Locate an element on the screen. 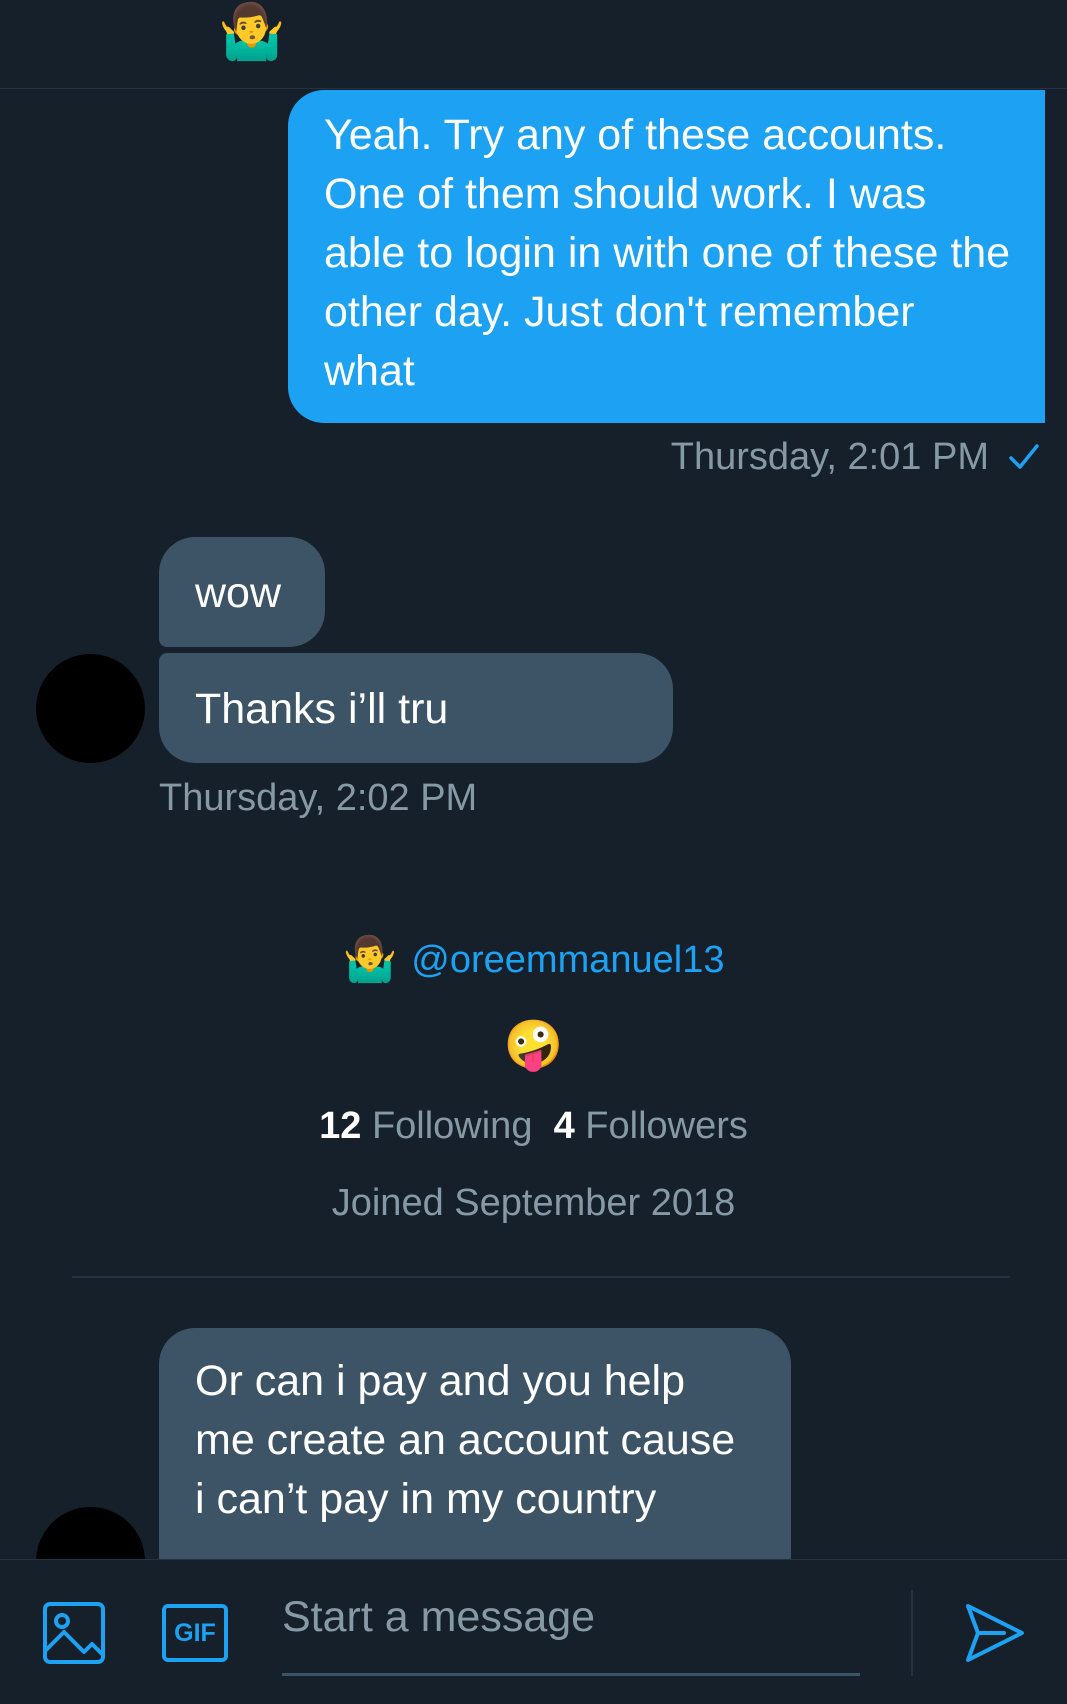 Image resolution: width=1067 pixels, height=1704 pixels. incoming-message-bubble: Thanks i’ll tru is located at coordinates (416, 708).